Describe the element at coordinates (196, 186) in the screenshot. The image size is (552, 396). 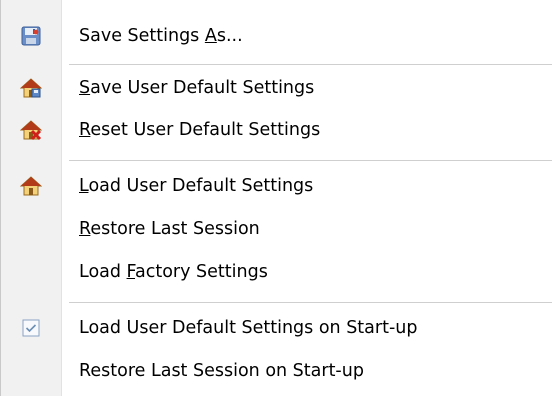
I see `menu-item-label: Load User Default Settings` at that location.